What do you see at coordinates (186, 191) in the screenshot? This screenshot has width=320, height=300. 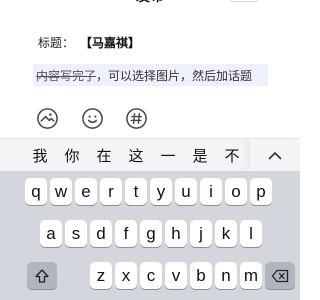 I see `key-u: u` at bounding box center [186, 191].